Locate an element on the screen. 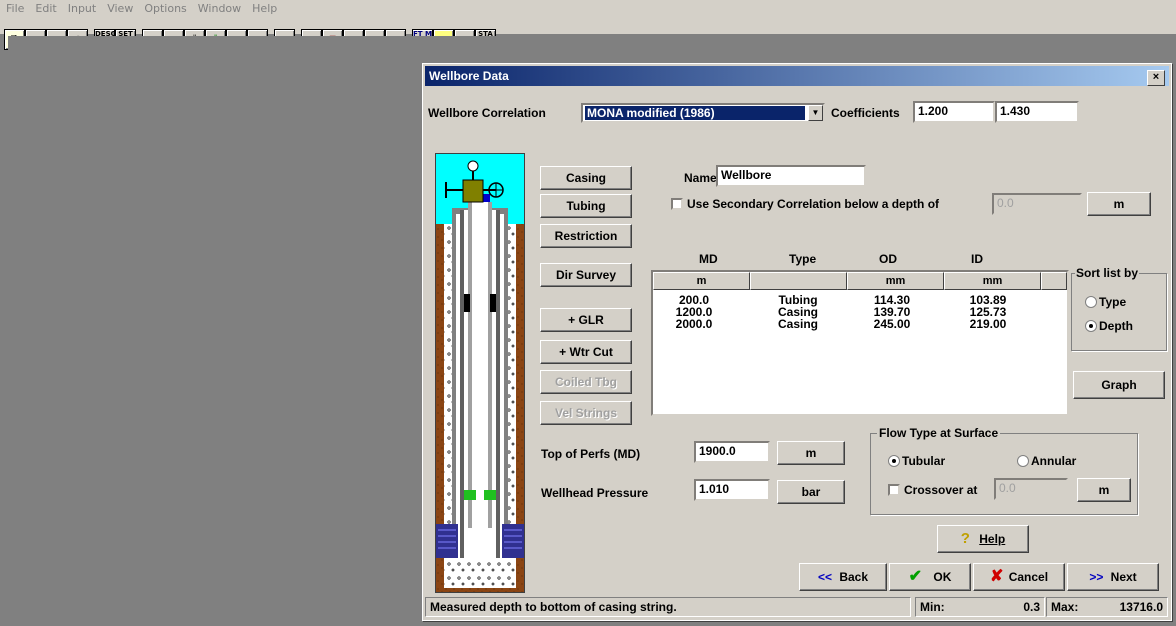 The width and height of the screenshot is (1176, 626). sort-depth-label: Depth is located at coordinates (1116, 326).